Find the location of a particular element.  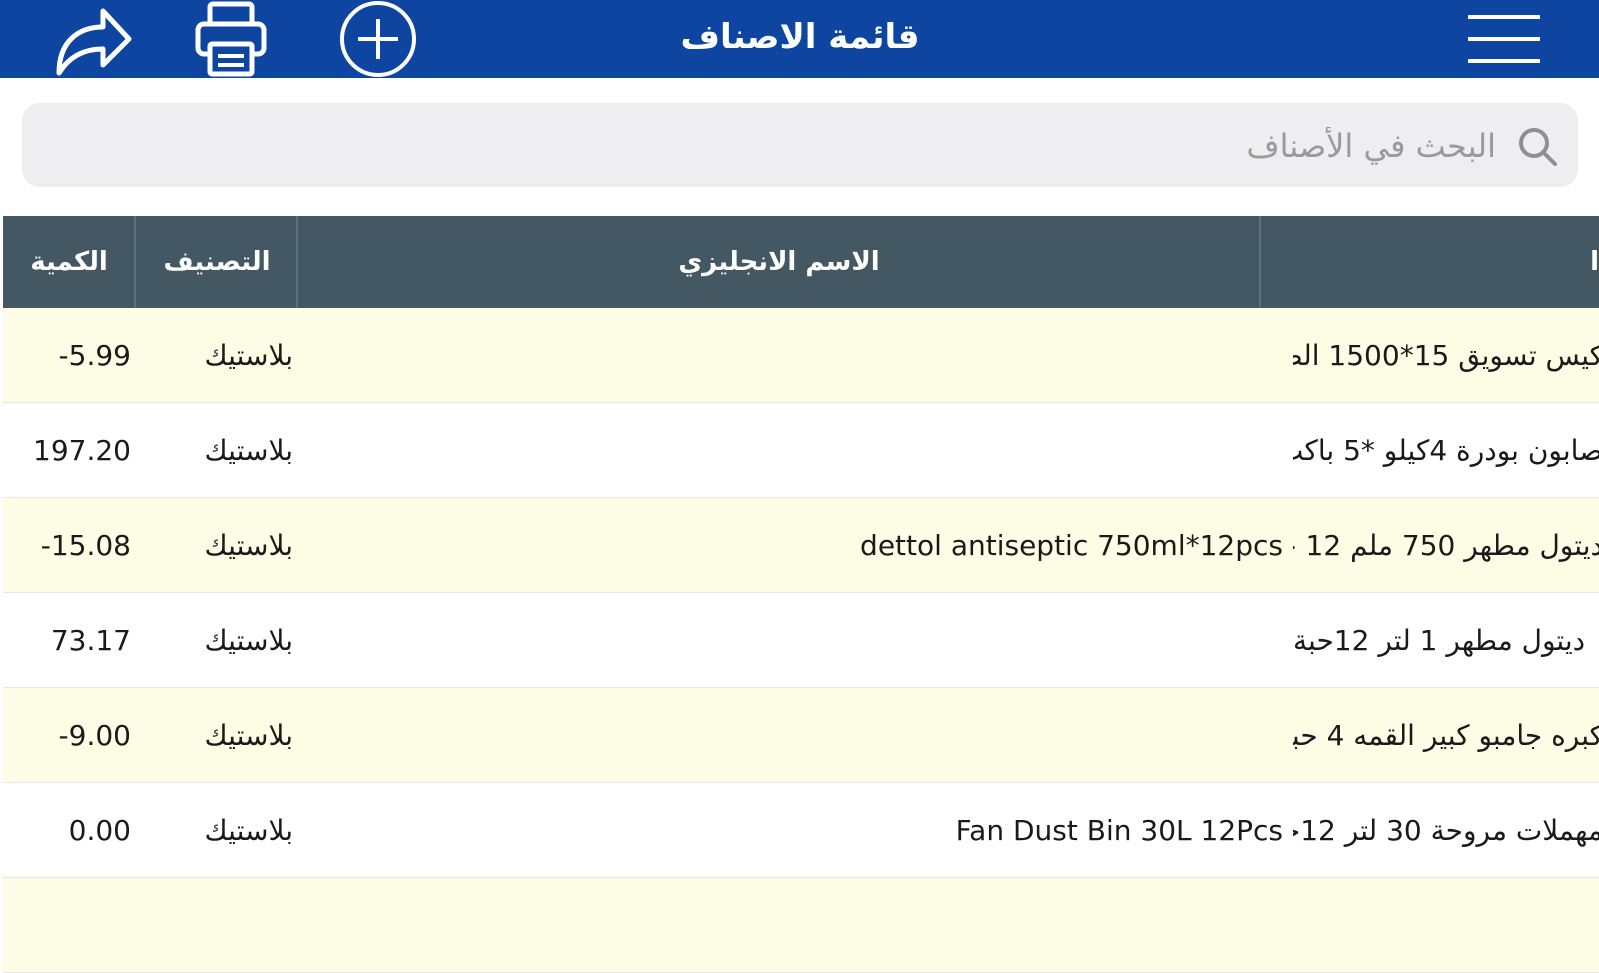

search-input is located at coordinates (770, 146).